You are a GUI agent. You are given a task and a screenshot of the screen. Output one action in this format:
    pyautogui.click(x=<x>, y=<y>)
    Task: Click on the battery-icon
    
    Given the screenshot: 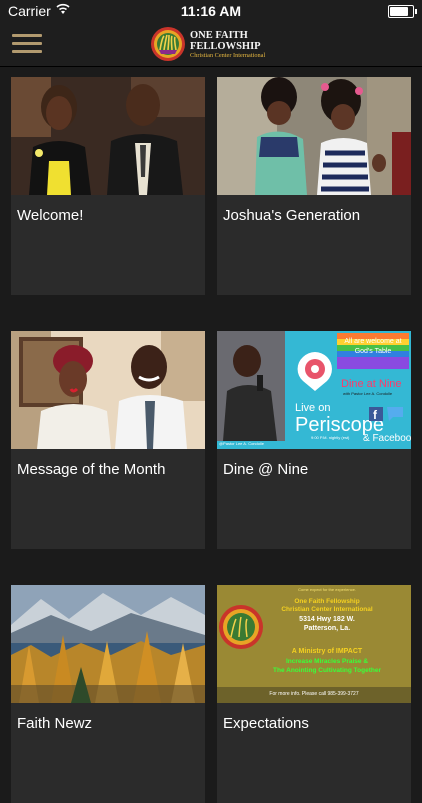 What is the action you would take?
    pyautogui.click(x=402, y=11)
    